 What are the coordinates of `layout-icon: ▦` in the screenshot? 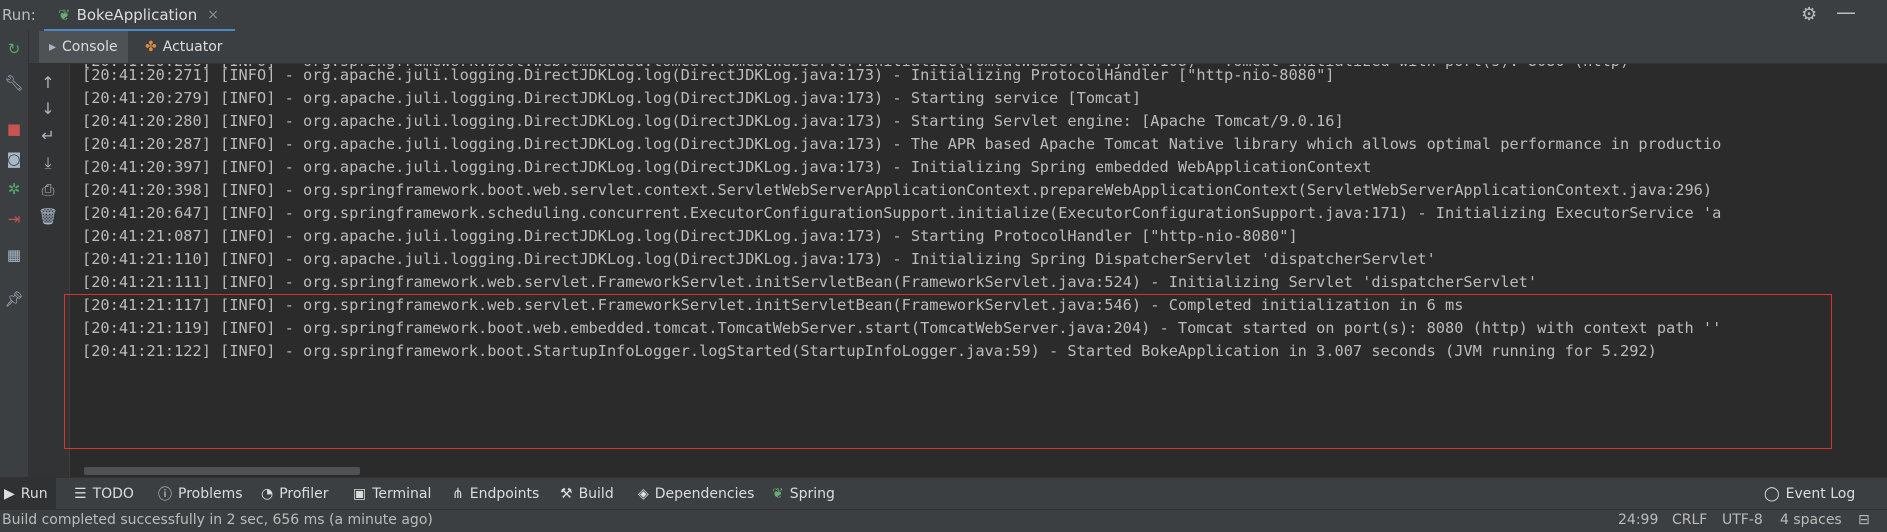 It's located at (14, 255).